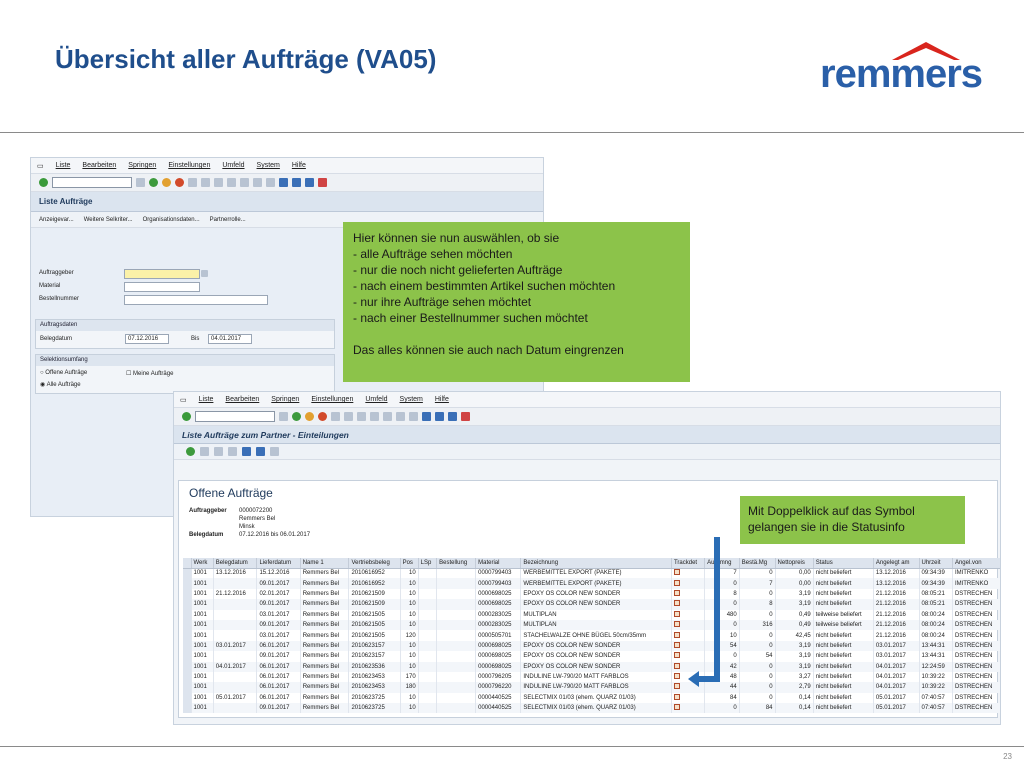 Image resolution: width=1024 pixels, height=767 pixels. Describe the element at coordinates (190, 451) in the screenshot. I see `details-icon` at that location.